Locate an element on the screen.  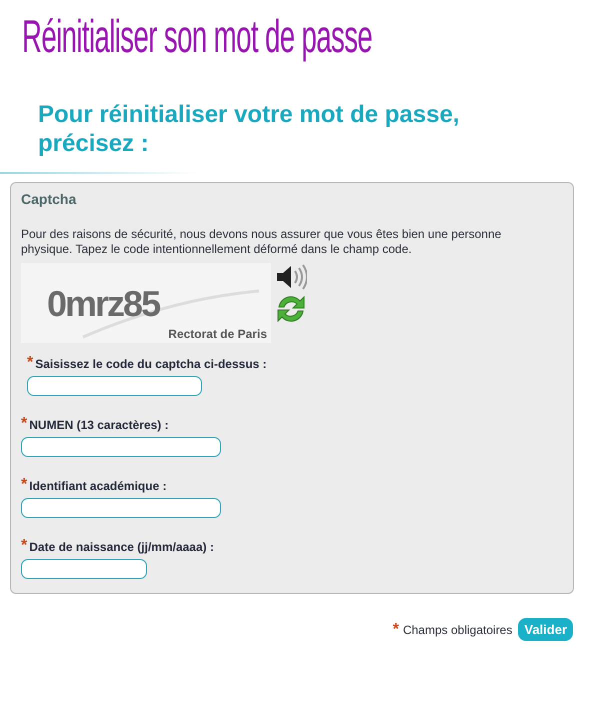
field-label: Identifiant académique : is located at coordinates (98, 486).